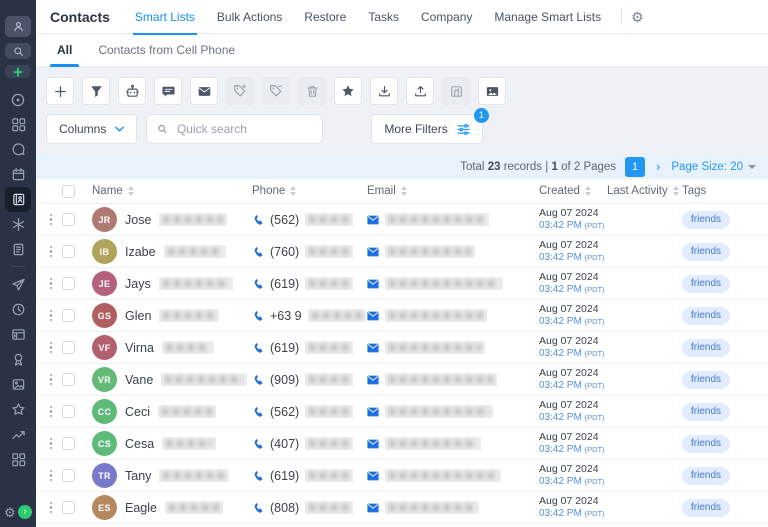 This screenshot has width=768, height=527. I want to click on export-button, so click(420, 91).